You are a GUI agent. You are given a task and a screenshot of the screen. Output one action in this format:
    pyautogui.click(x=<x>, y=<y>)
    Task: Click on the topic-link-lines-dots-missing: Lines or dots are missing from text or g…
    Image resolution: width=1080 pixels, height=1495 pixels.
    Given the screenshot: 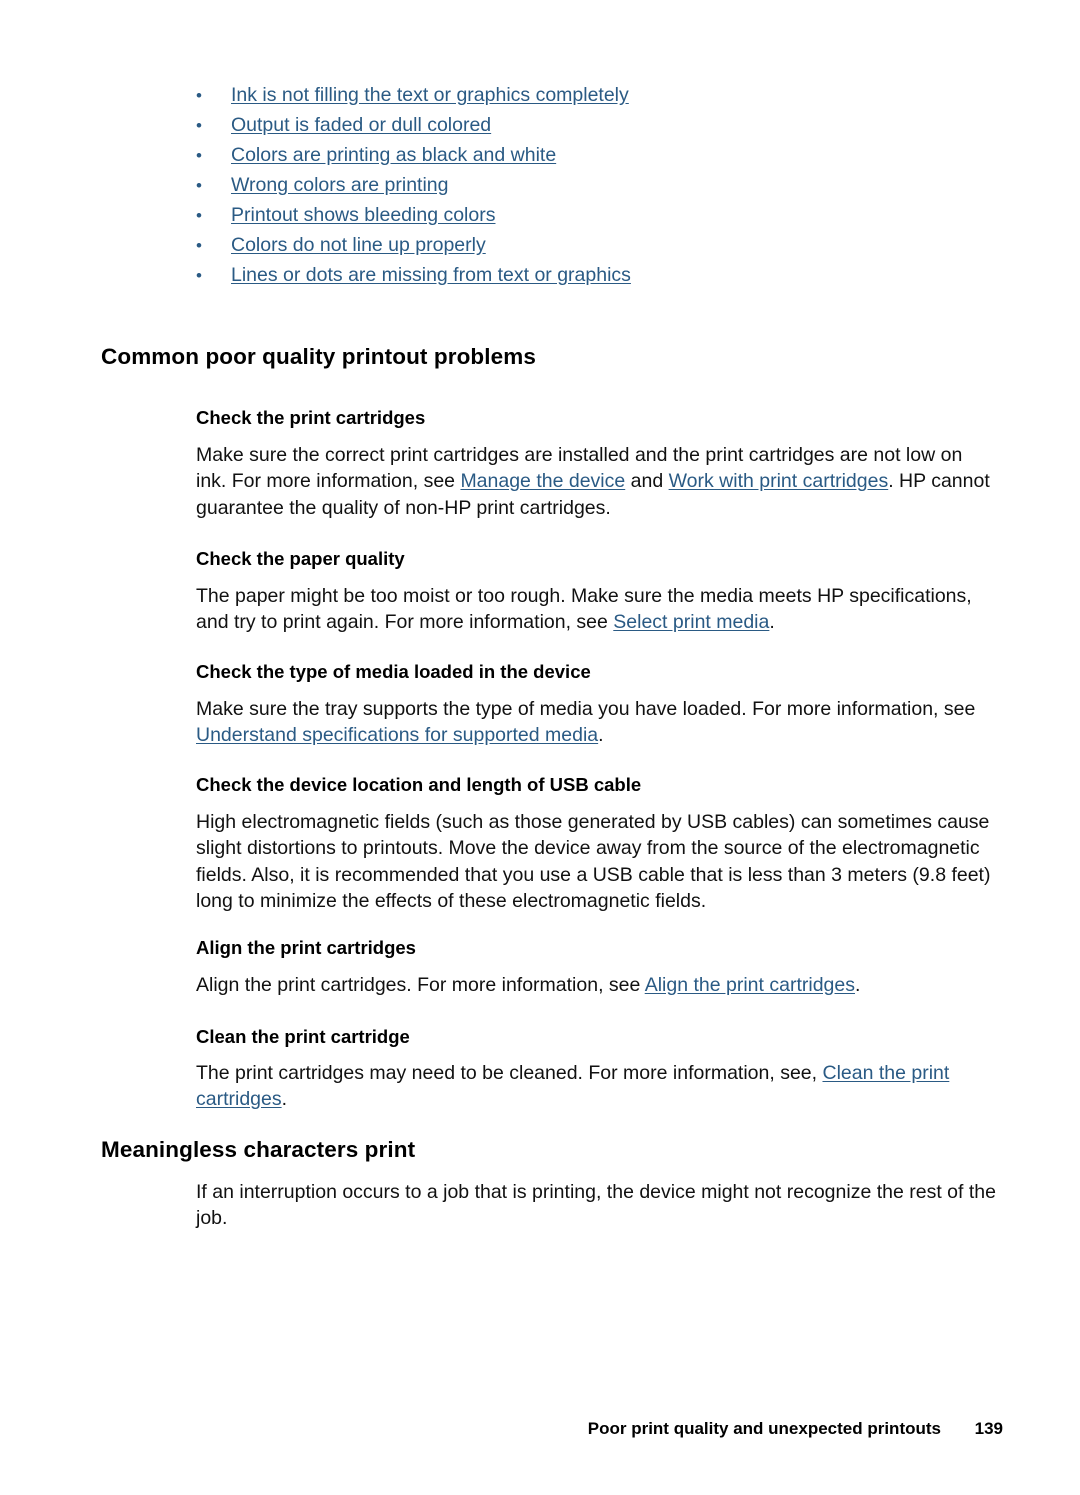 What is the action you would take?
    pyautogui.click(x=431, y=275)
    